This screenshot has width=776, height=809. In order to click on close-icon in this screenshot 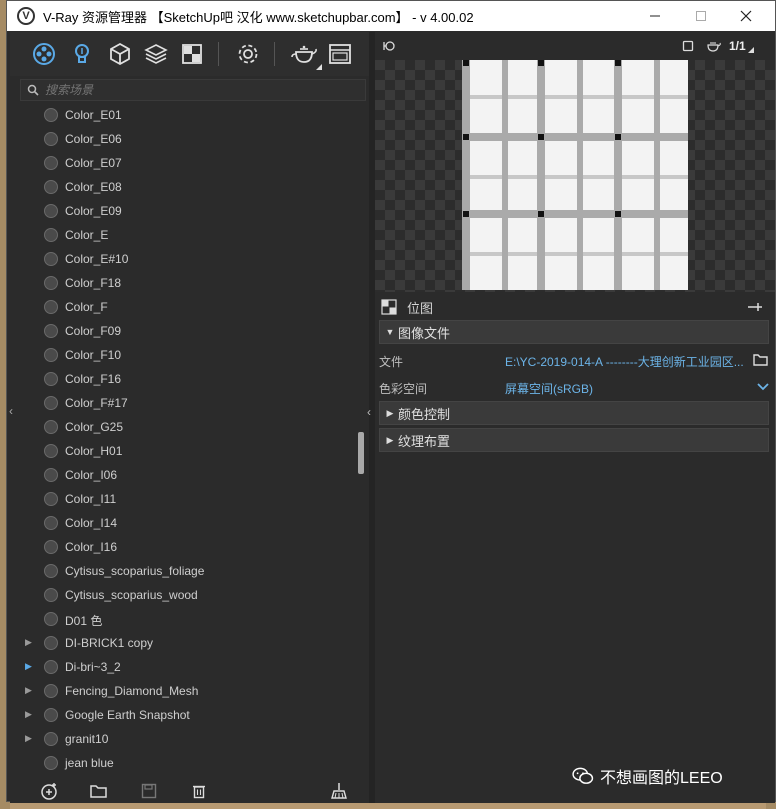, I will do `click(746, 16)`.